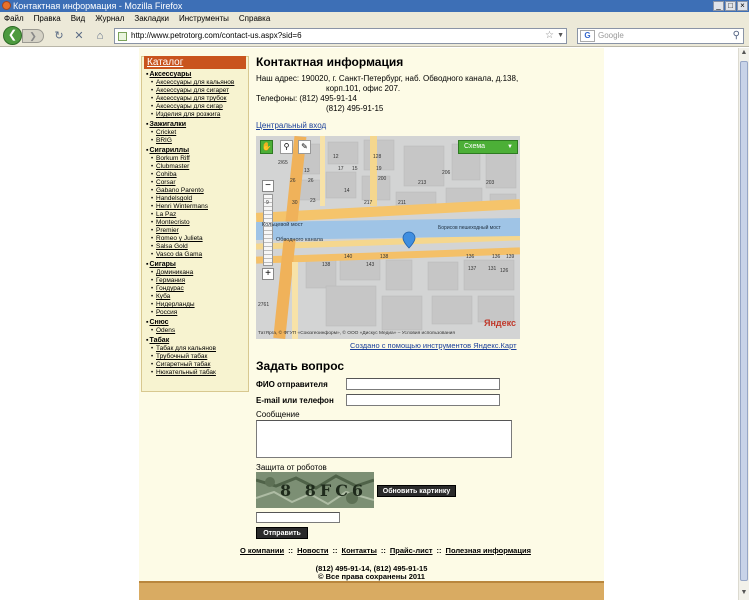 This screenshot has height=600, width=749. Describe the element at coordinates (197, 99) in the screenshot. I see `catalog-subcategory: Аксессуары для трубок` at that location.